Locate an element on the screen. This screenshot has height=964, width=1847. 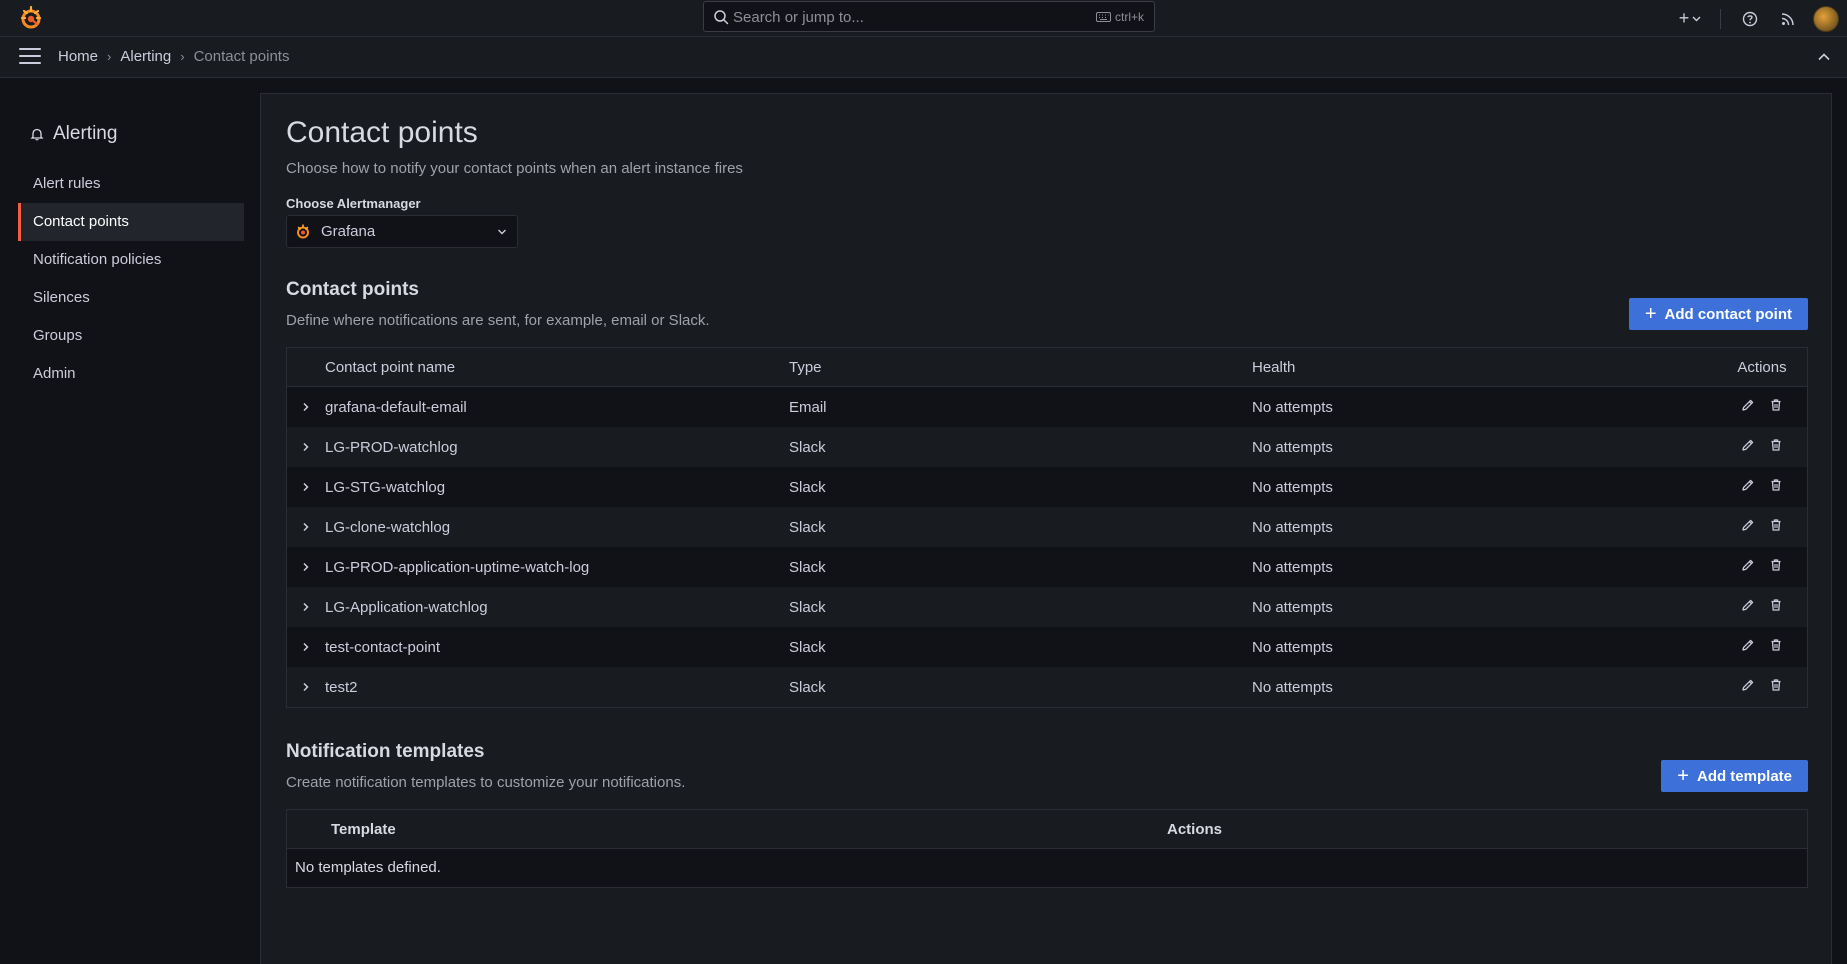
sidebar-item-groups: Groups is located at coordinates (131, 336).